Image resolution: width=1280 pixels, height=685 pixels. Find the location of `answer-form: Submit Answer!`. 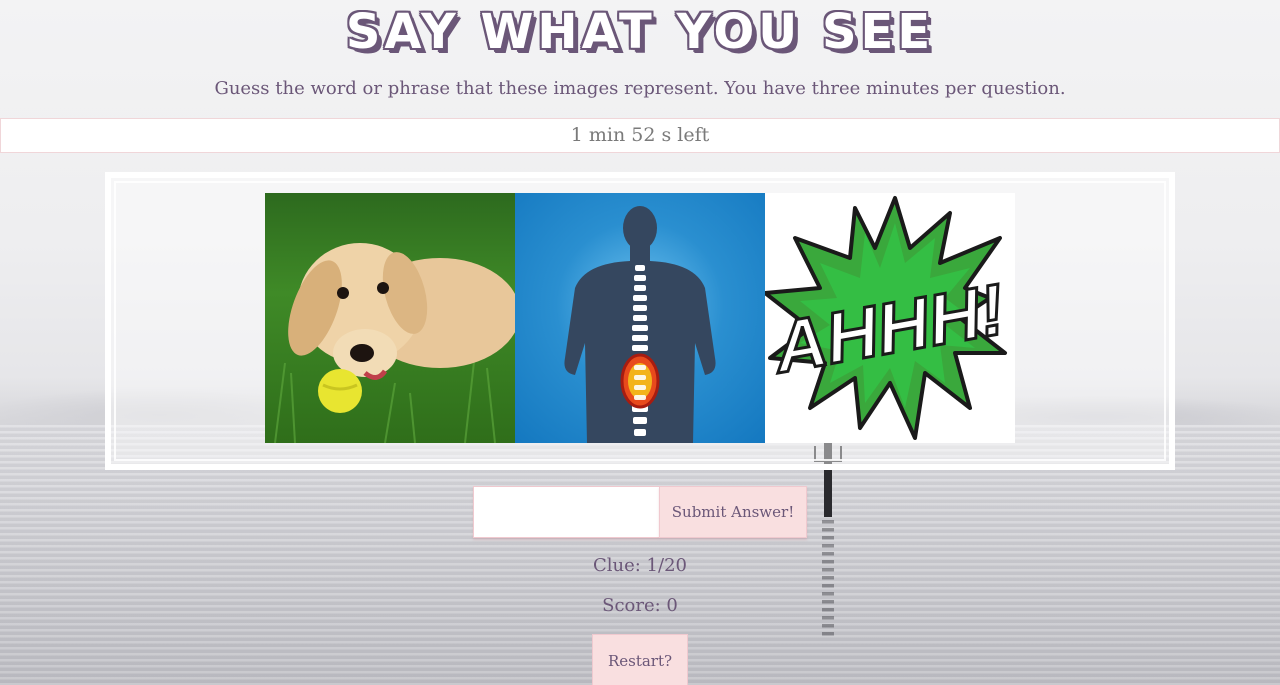

answer-form: Submit Answer! is located at coordinates (640, 512).